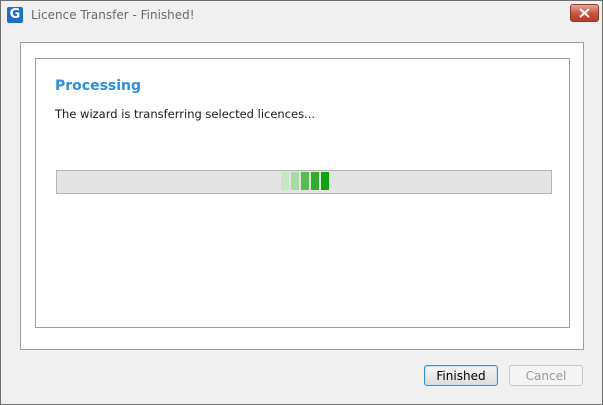 This screenshot has height=405, width=603. Describe the element at coordinates (15, 15) in the screenshot. I see `app-logo-icon: G` at that location.